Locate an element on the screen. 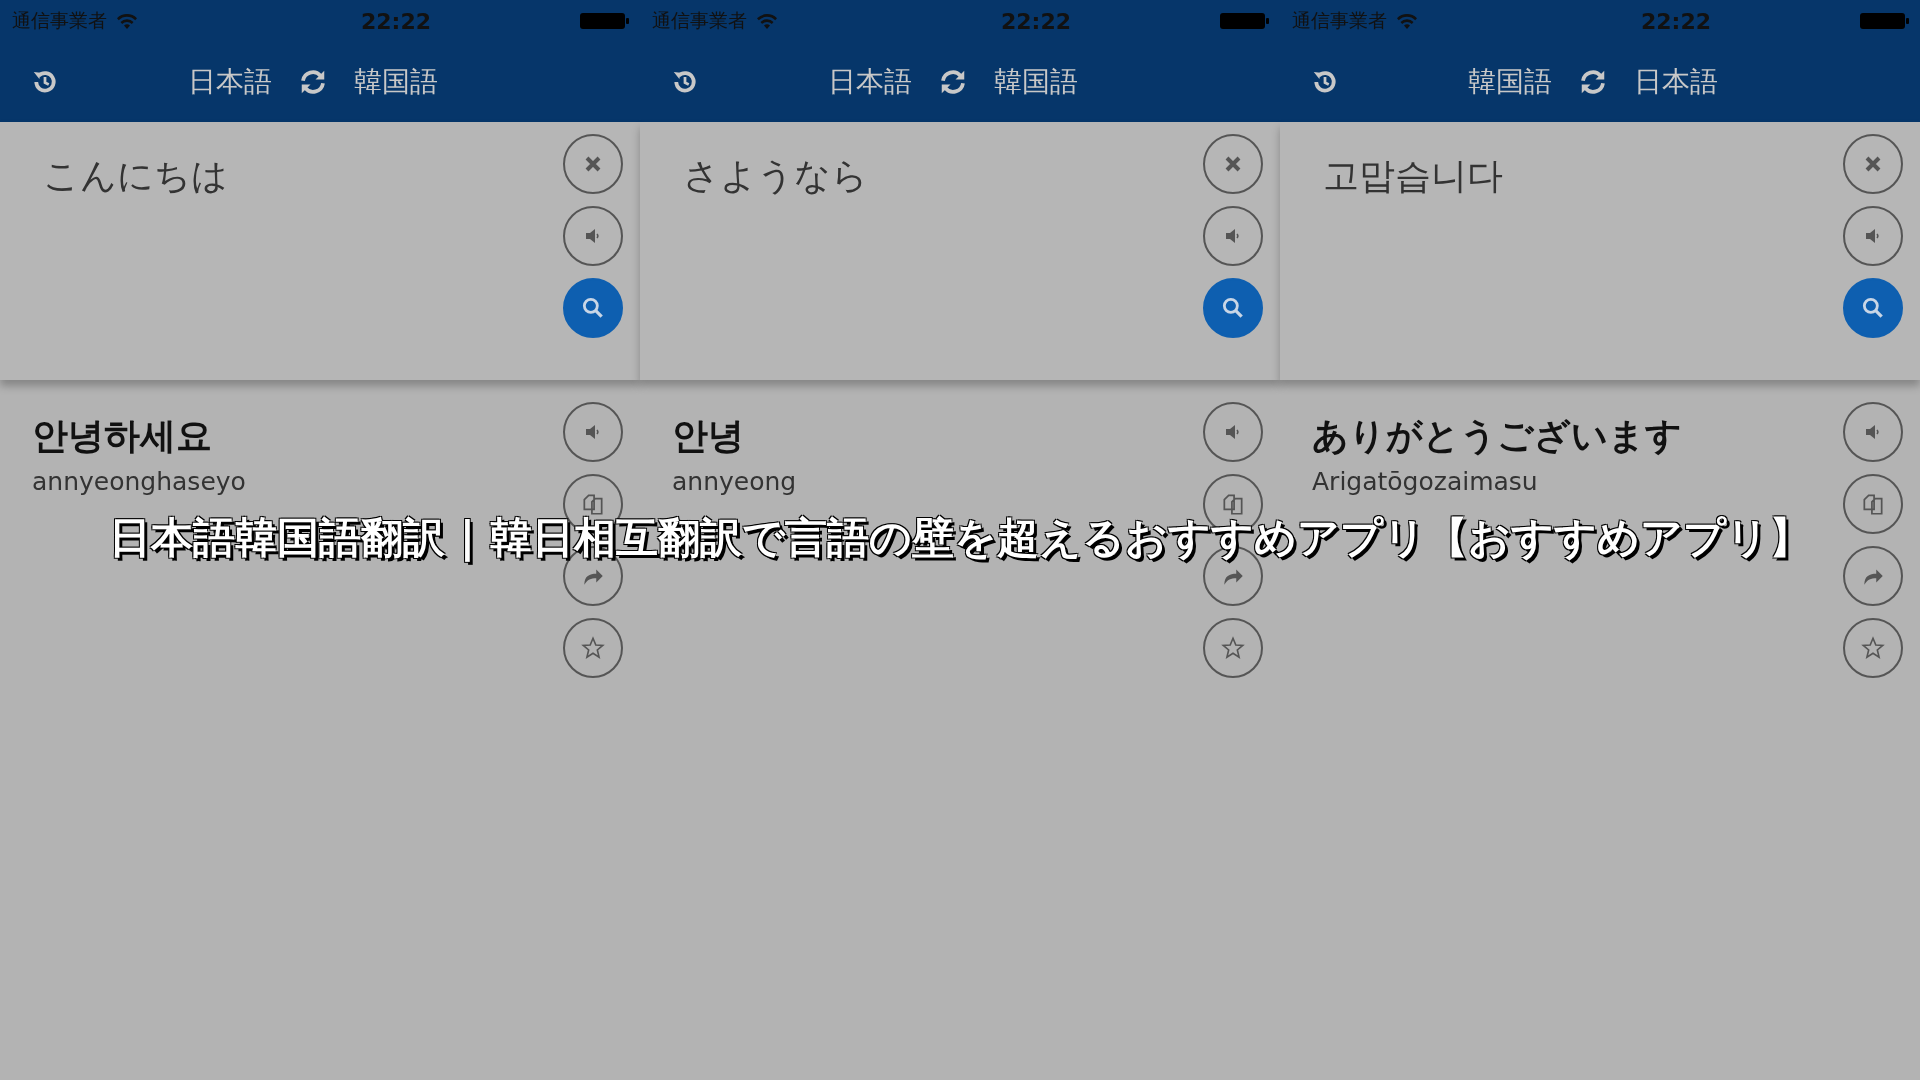 Image resolution: width=1920 pixels, height=1080 pixels. translation-text: ありがとうございます is located at coordinates (1497, 436).